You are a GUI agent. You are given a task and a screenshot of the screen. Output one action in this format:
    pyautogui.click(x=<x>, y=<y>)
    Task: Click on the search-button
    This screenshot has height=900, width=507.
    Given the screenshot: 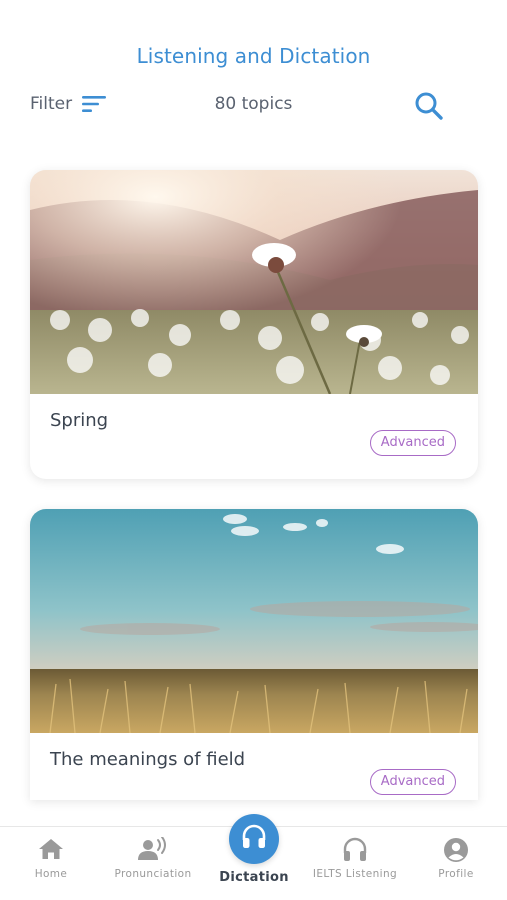 What is the action you would take?
    pyautogui.click(x=429, y=106)
    